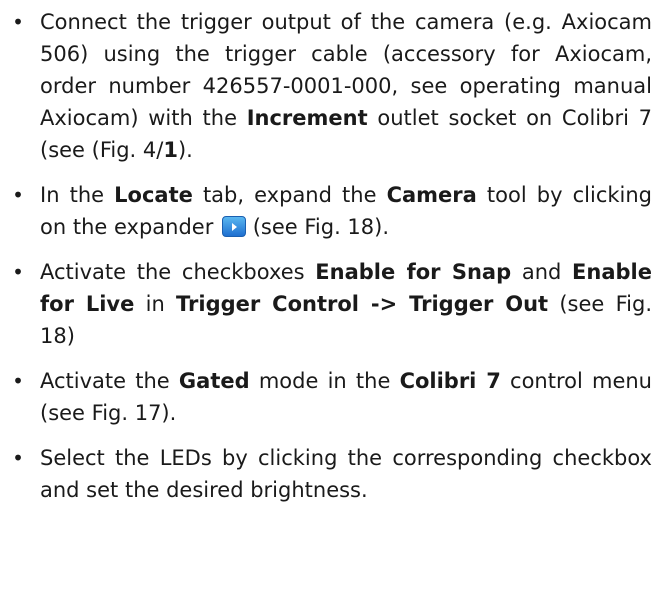  Describe the element at coordinates (170, 150) in the screenshot. I see `bold-figure-ref: 1` at that location.